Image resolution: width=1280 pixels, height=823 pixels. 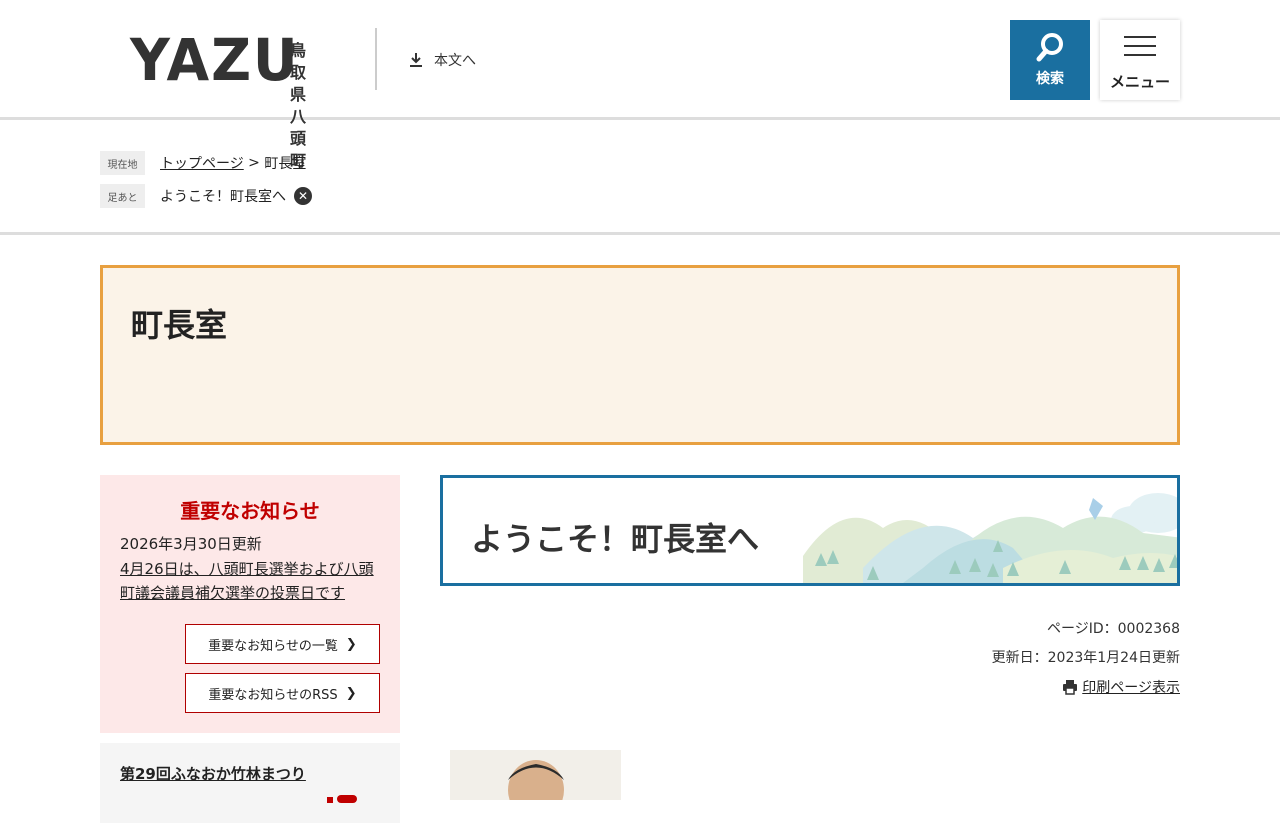 I want to click on menu-button: メニュー, so click(x=1140, y=60).